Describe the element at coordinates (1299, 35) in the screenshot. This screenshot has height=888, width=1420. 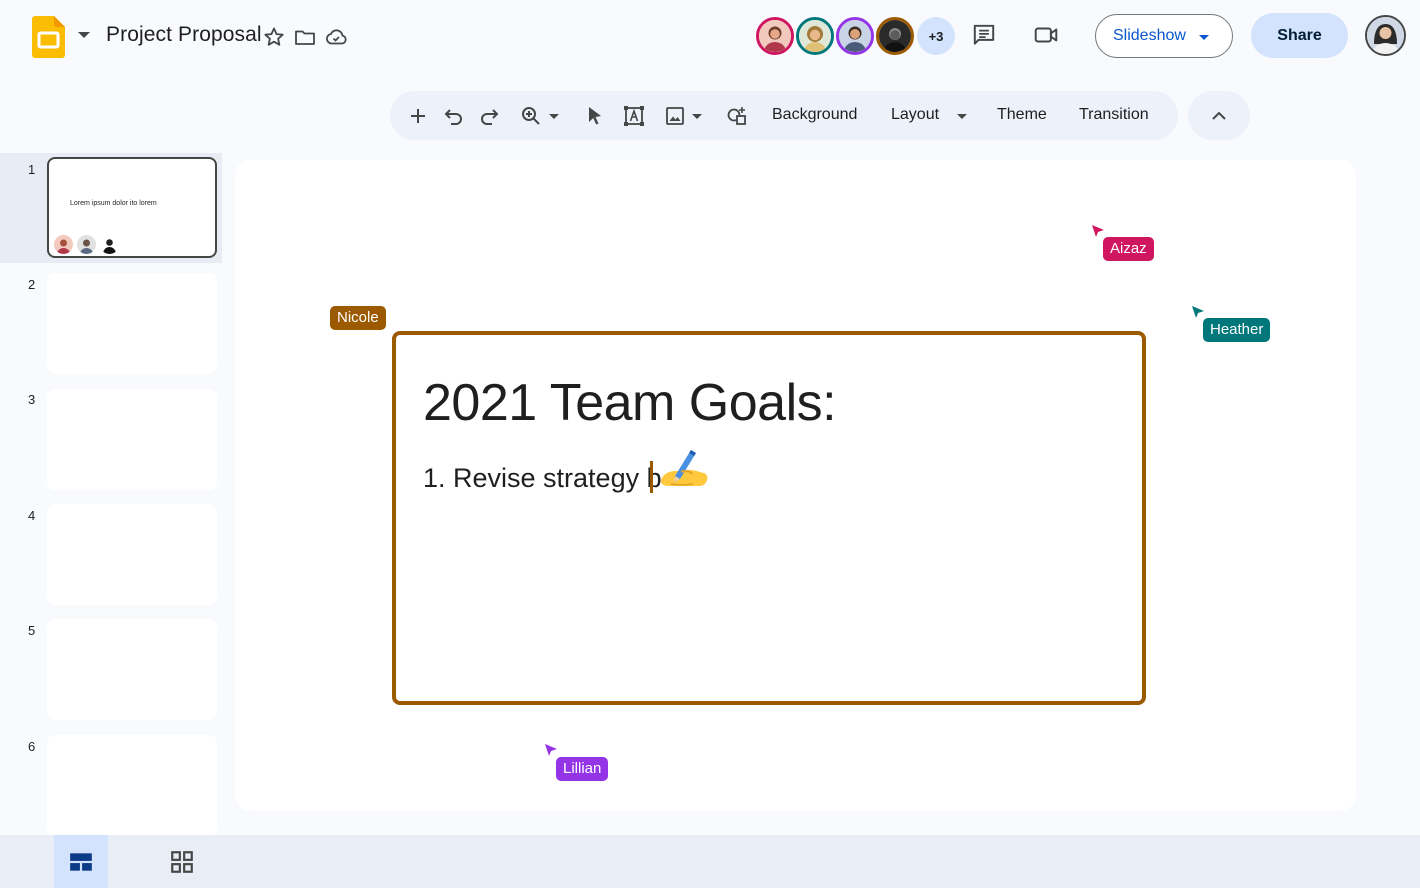
I see `share-button: Share` at that location.